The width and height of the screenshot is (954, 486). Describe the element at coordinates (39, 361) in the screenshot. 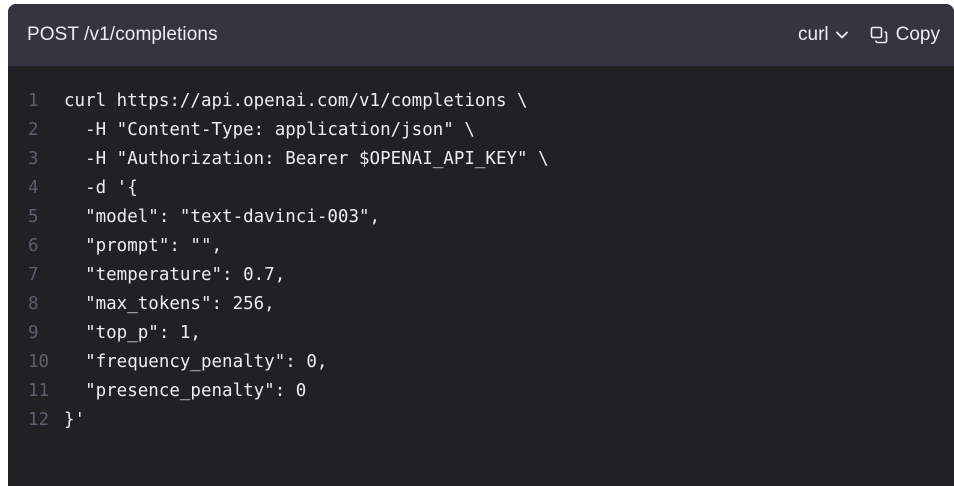

I see `line-number: 10` at that location.